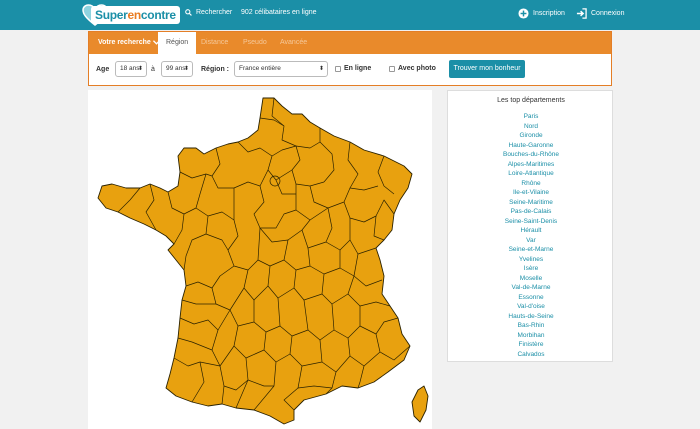 This screenshot has height=429, width=700. Describe the element at coordinates (188, 12) in the screenshot. I see `search-icon` at that location.